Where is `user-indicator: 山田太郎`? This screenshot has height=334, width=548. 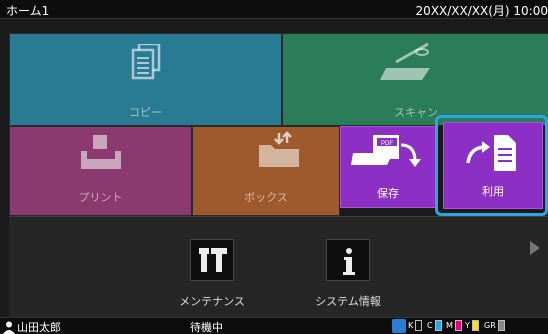 user-indicator: 山田太郎 is located at coordinates (32, 326).